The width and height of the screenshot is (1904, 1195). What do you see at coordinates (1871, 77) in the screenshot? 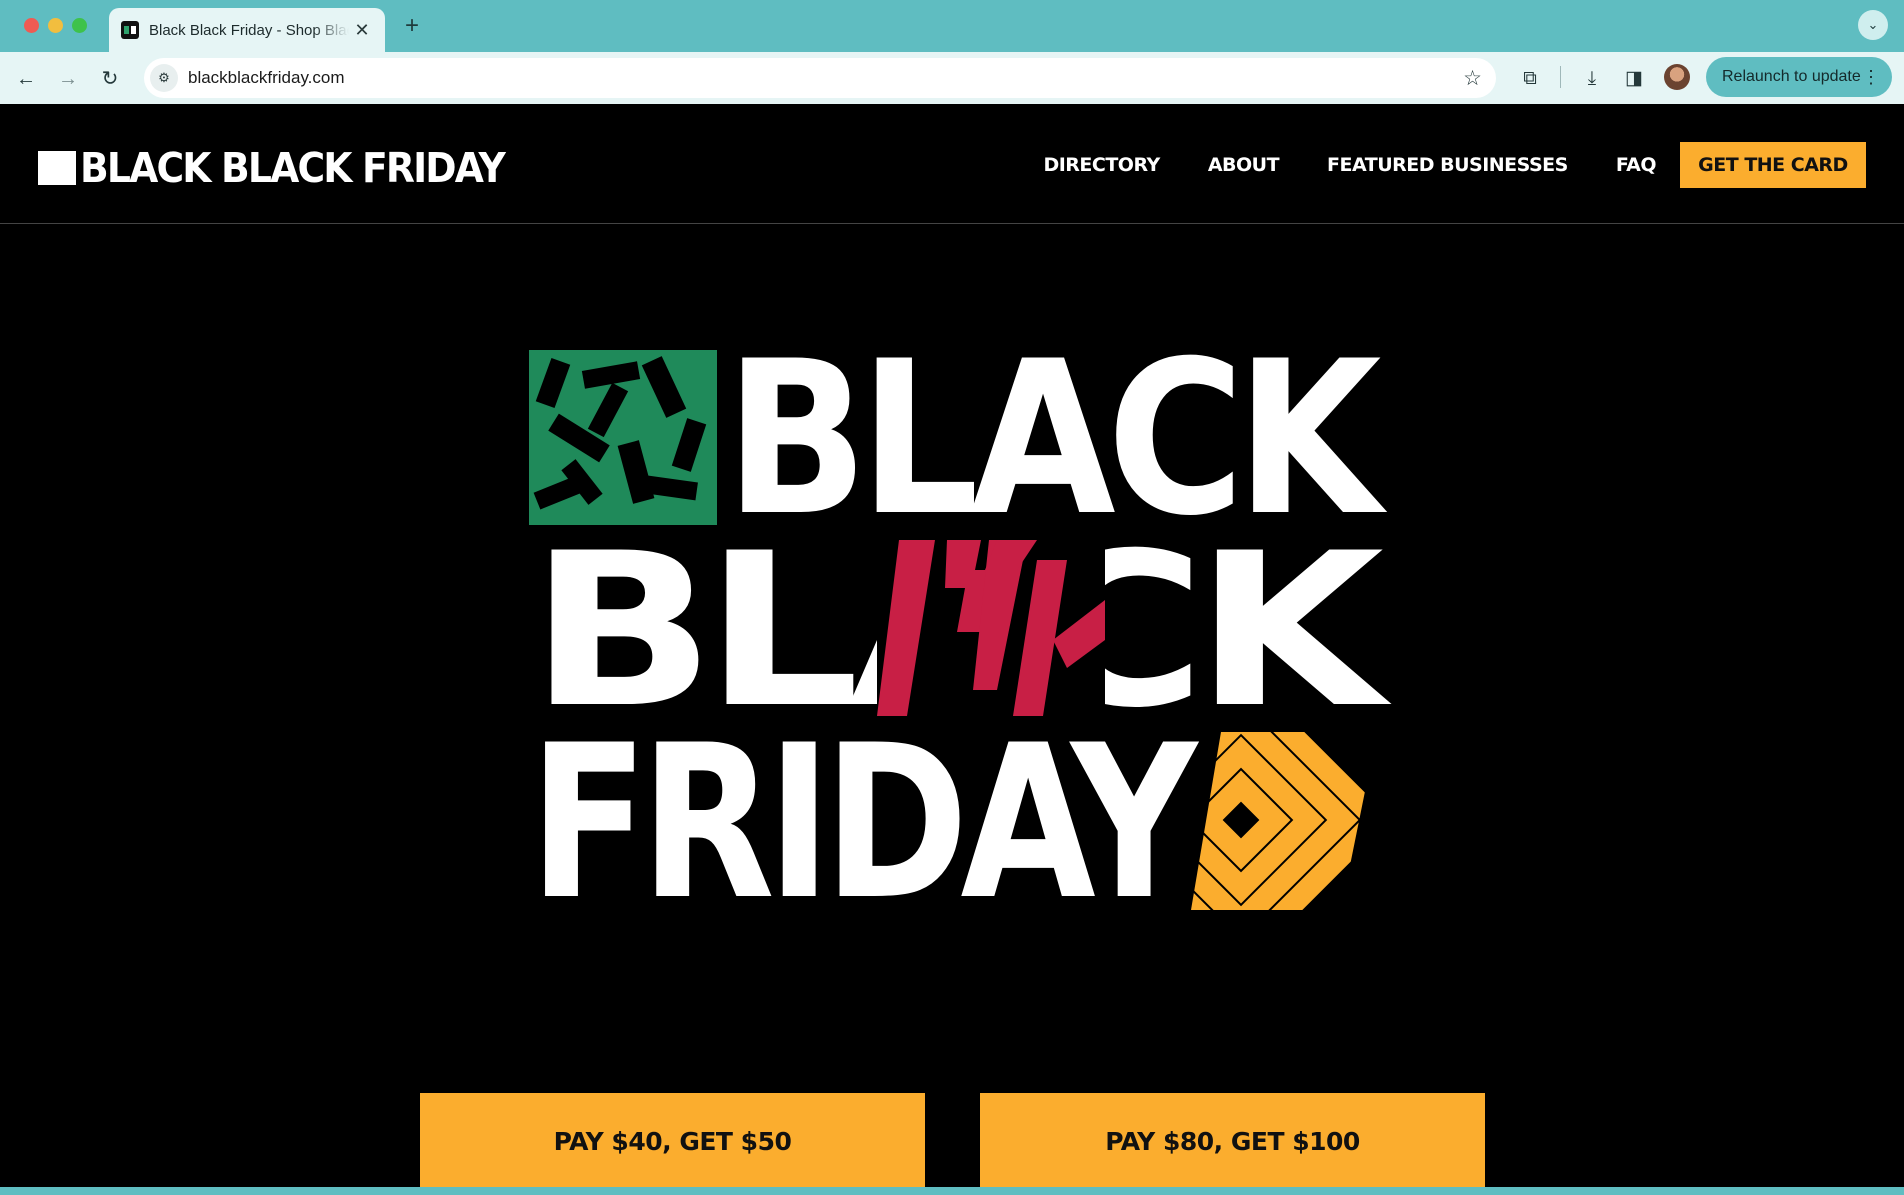
I see `more-vertical-icon: ⋮` at bounding box center [1871, 77].